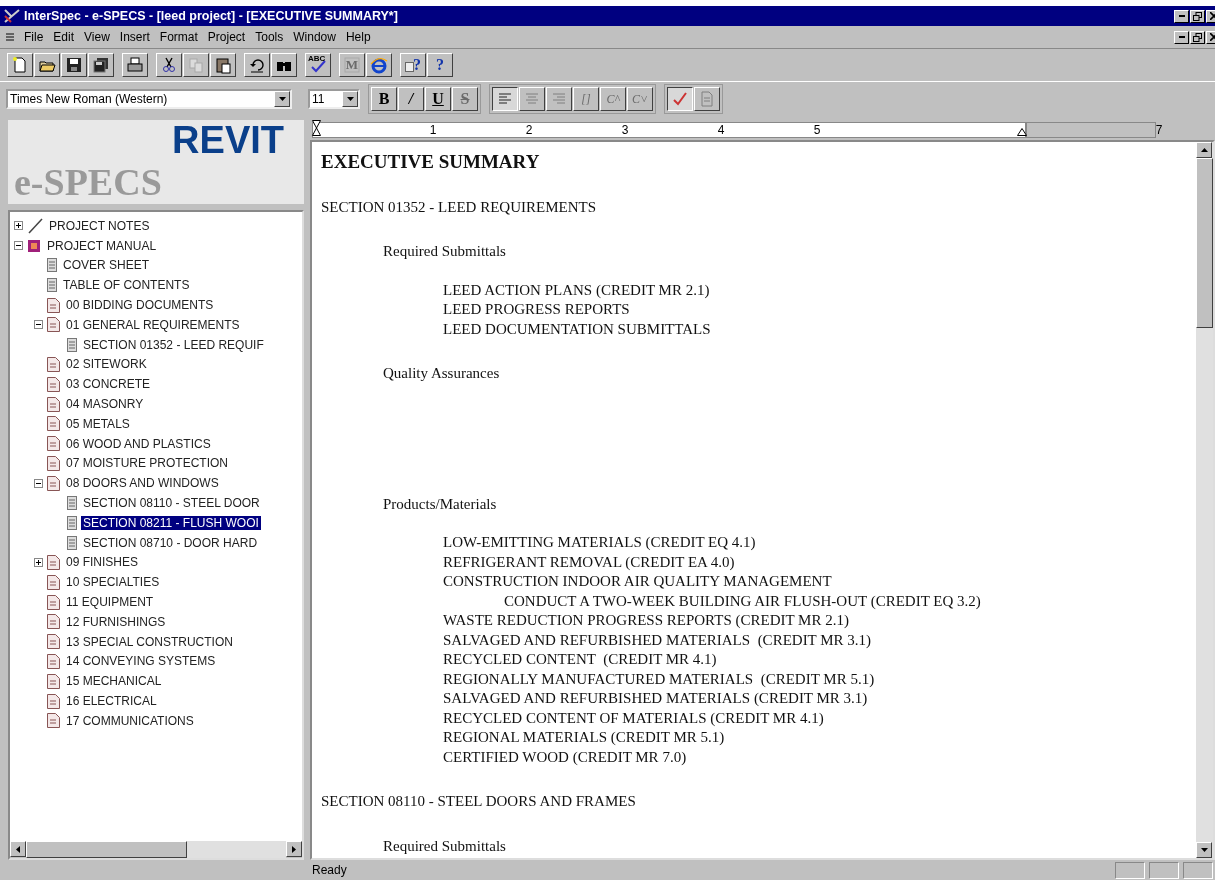 The image size is (1215, 880). What do you see at coordinates (64, 37) in the screenshot?
I see `menu-item: Edit` at bounding box center [64, 37].